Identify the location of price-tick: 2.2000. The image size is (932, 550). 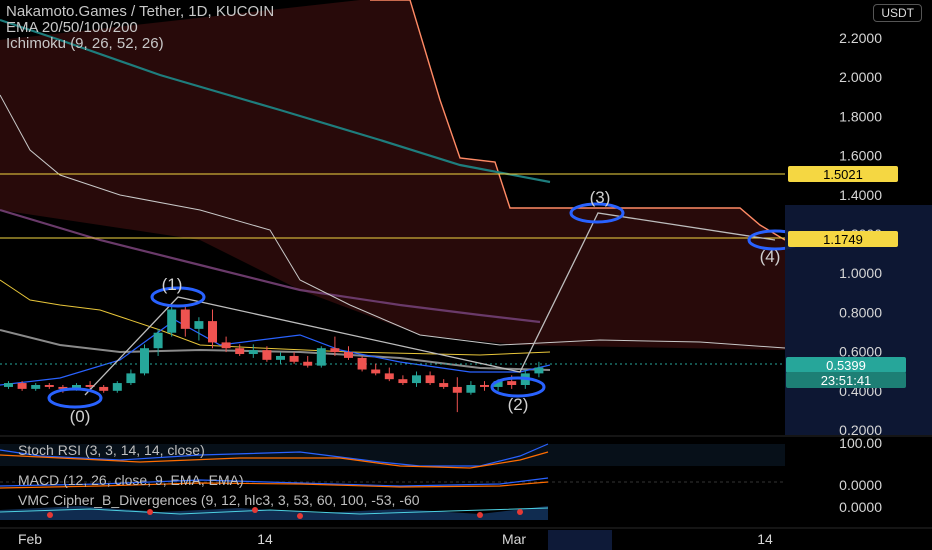
(860, 38).